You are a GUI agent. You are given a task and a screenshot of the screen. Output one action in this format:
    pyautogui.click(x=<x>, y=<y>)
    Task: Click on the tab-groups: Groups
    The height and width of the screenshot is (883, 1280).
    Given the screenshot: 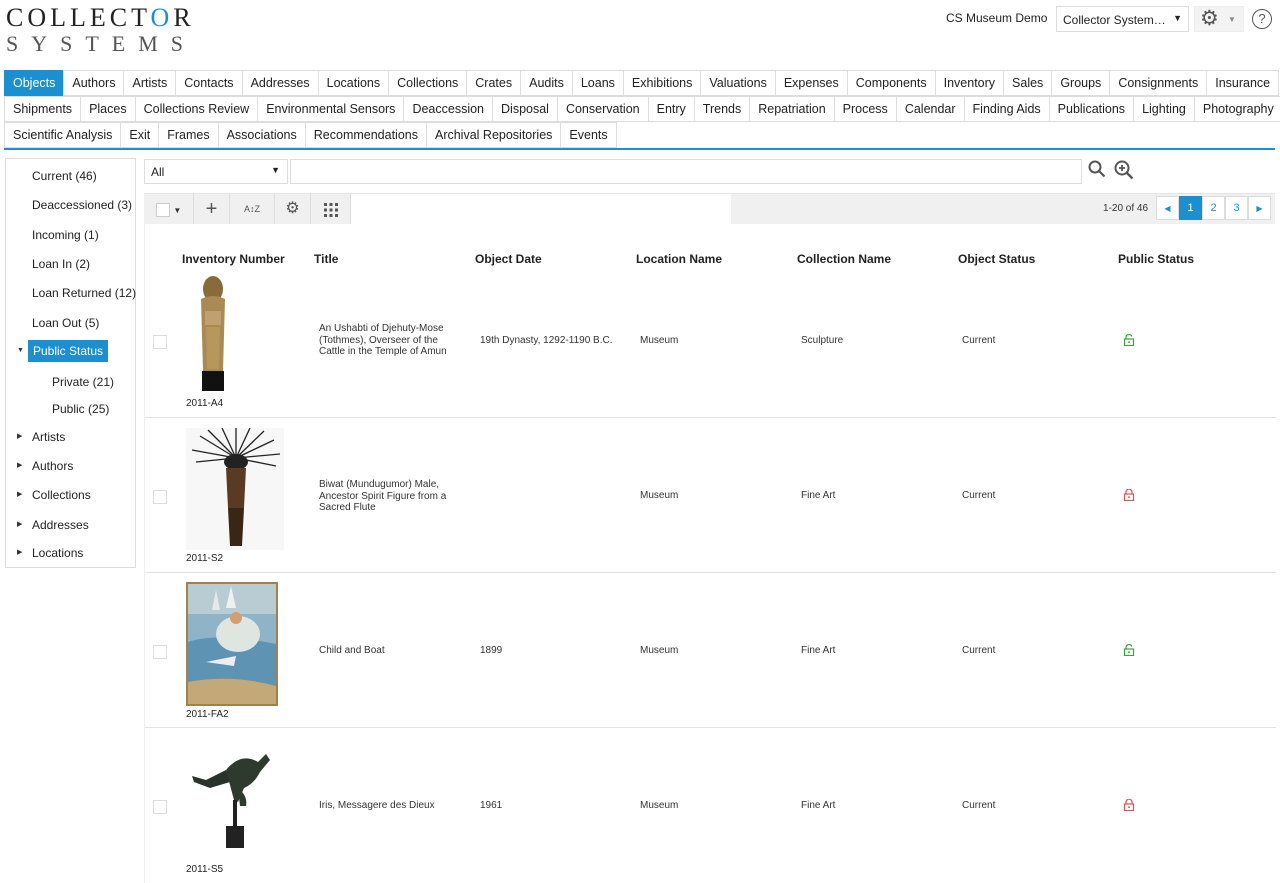 What is the action you would take?
    pyautogui.click(x=1081, y=83)
    